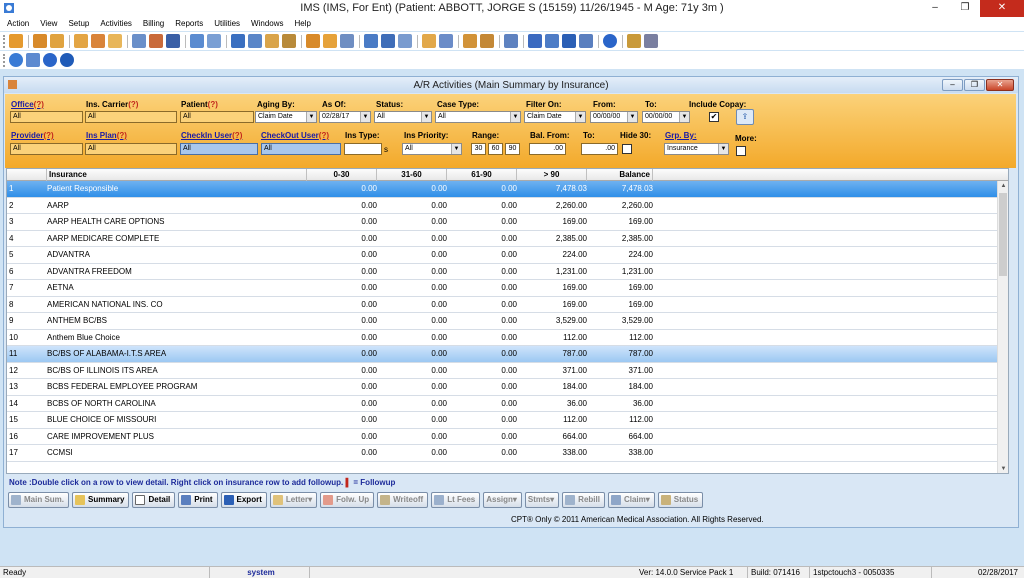 The width and height of the screenshot is (1024, 578). What do you see at coordinates (681, 135) in the screenshot?
I see `grp-by-label: Grp. By:` at bounding box center [681, 135].